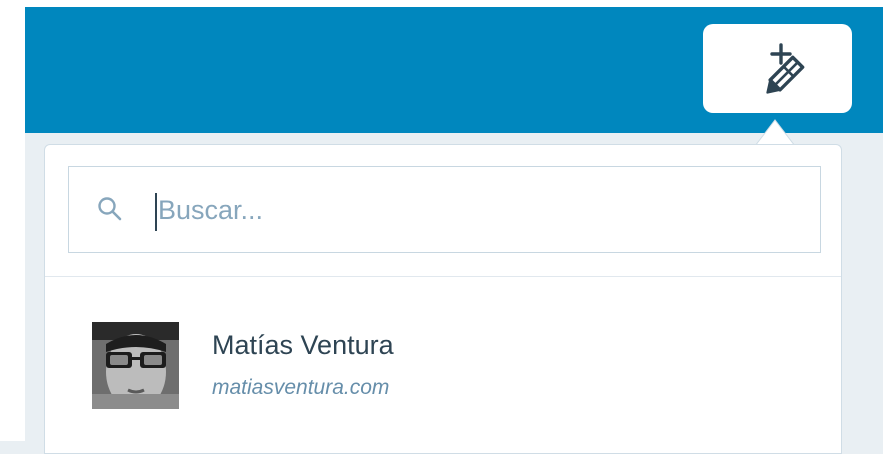 The height and width of the screenshot is (454, 883). I want to click on site-avatar, so click(135, 365).